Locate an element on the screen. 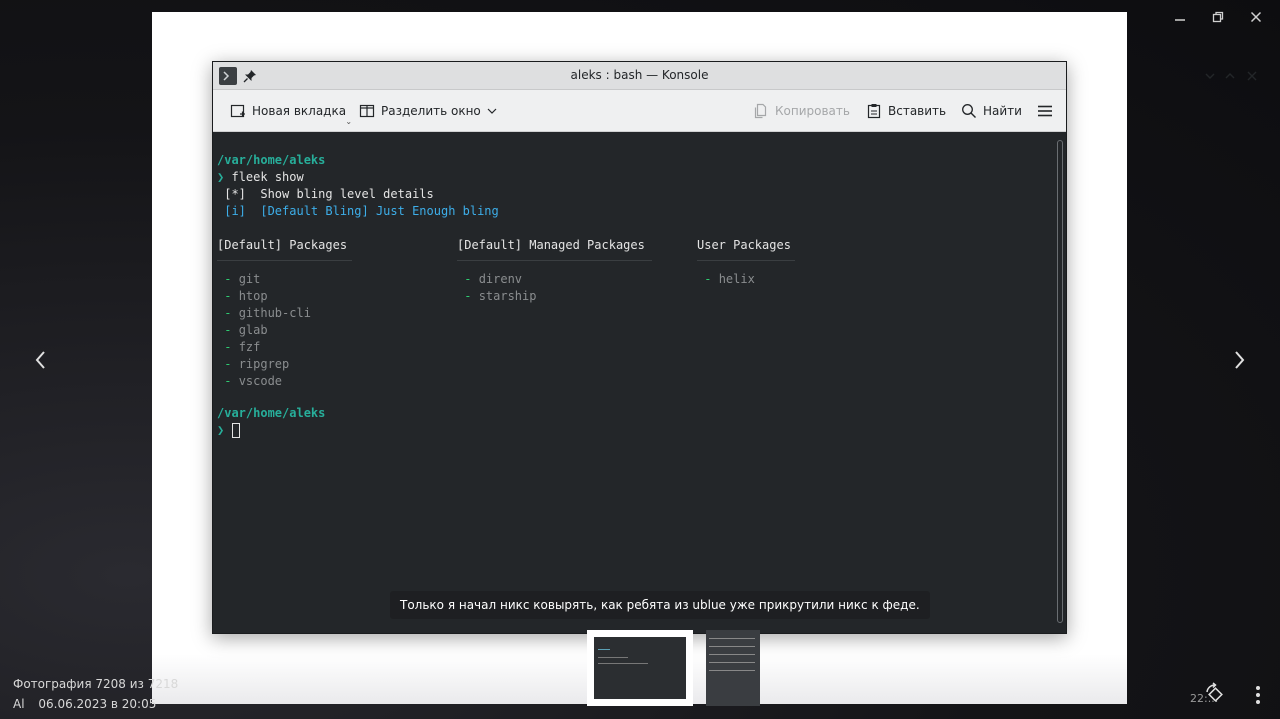  copy-icon is located at coordinates (761, 111).